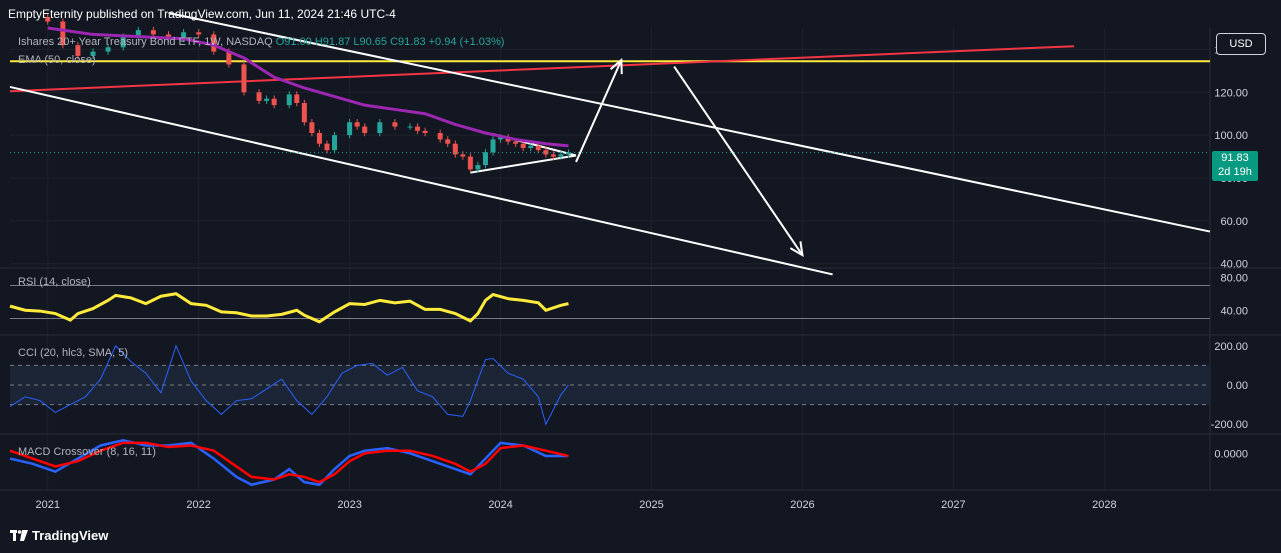 This screenshot has width=1281, height=553. Describe the element at coordinates (198, 505) in the screenshot. I see `x-tick-label: 2022` at that location.